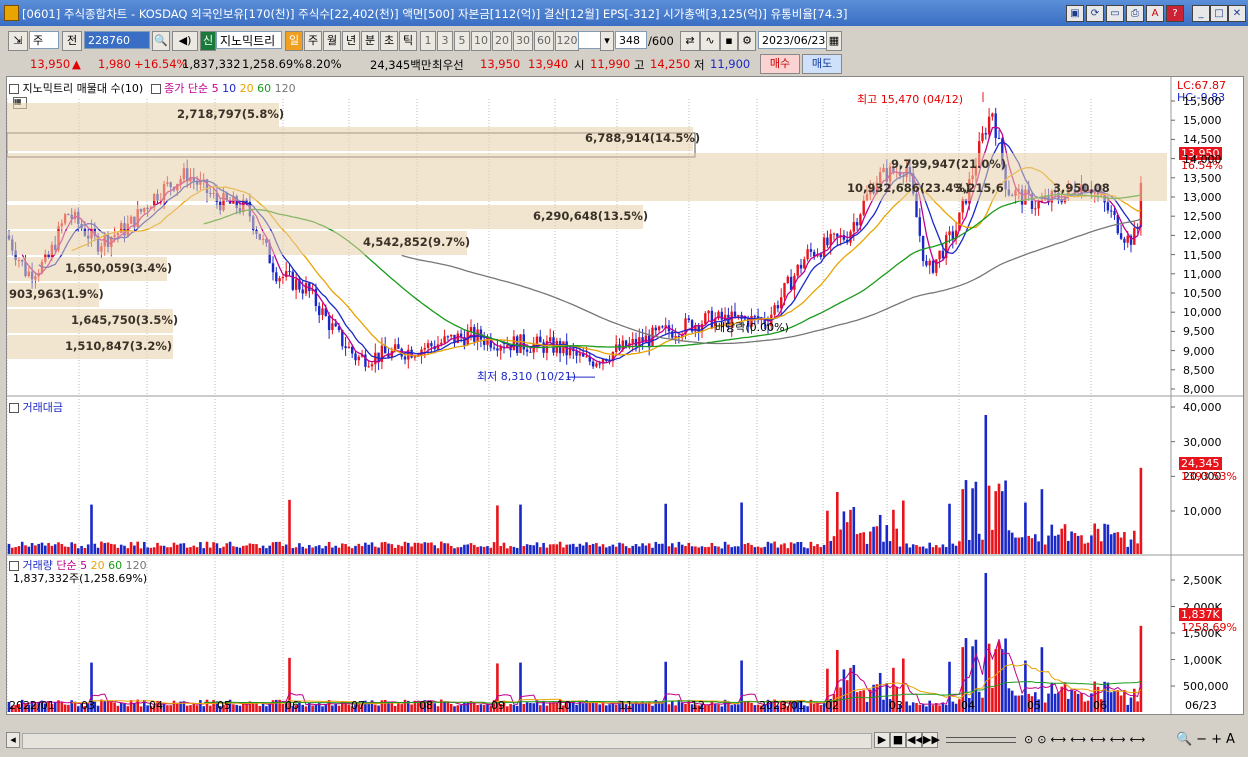  What do you see at coordinates (428, 41) in the screenshot?
I see `tab-minute-1: 1` at bounding box center [428, 41].